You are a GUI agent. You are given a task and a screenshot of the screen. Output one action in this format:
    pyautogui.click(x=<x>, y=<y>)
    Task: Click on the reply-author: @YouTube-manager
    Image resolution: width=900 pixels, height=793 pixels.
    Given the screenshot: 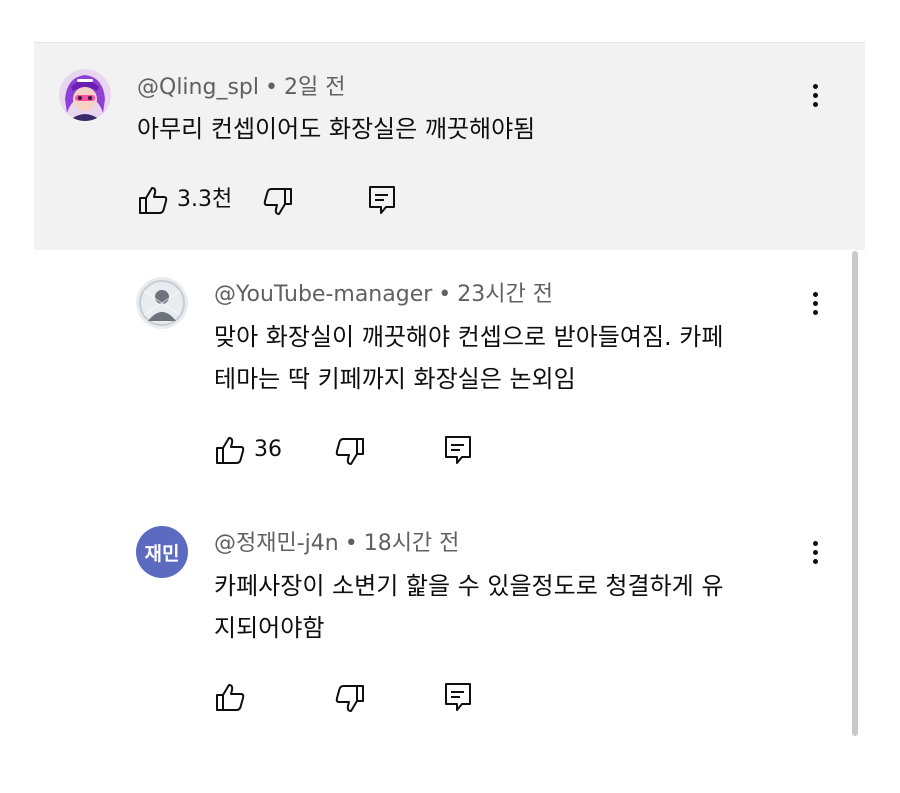 What is the action you would take?
    pyautogui.click(x=323, y=294)
    